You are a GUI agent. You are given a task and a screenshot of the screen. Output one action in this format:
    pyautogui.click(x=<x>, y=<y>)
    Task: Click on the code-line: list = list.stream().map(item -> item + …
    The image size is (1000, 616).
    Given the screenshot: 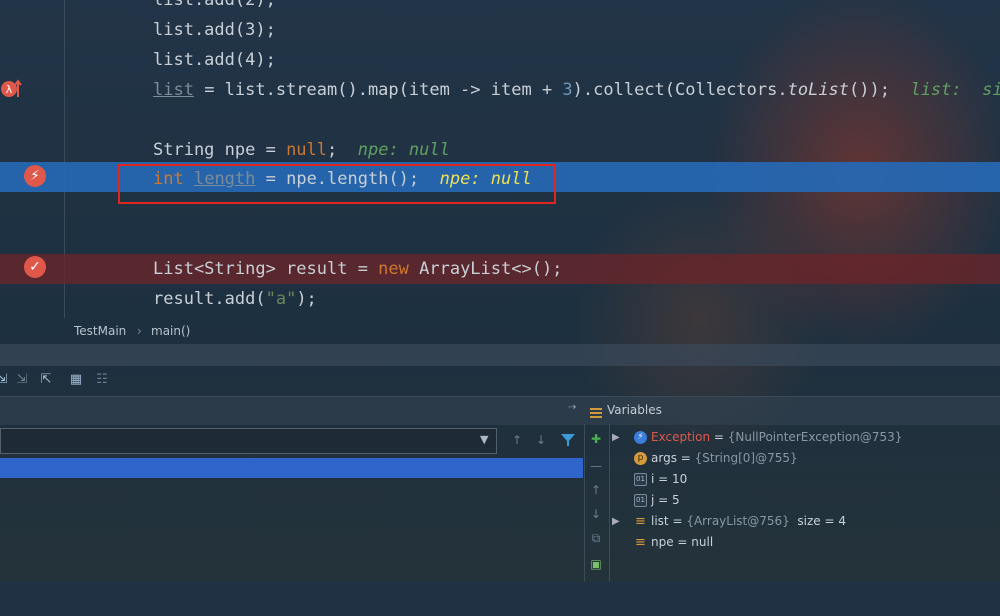 What is the action you would take?
    pyautogui.click(x=500, y=90)
    